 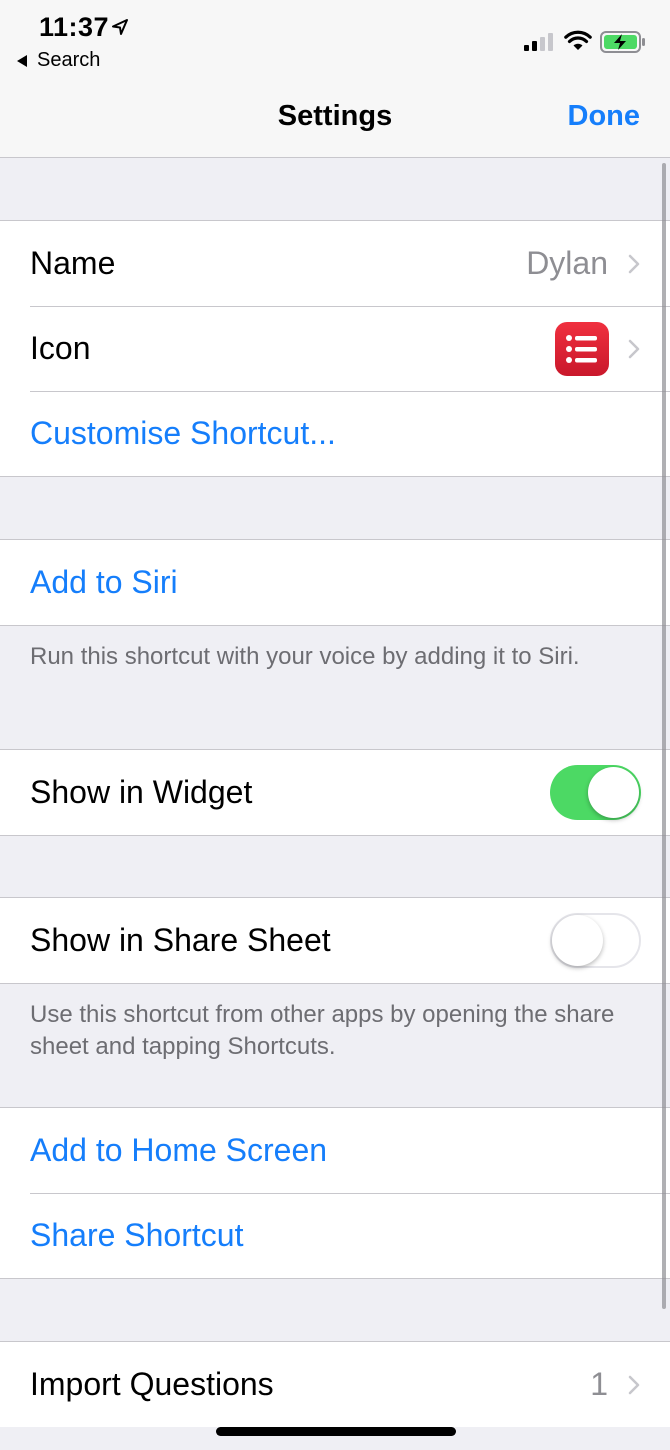 I want to click on share-shortcut-link: Share Shortcut, so click(x=136, y=1235).